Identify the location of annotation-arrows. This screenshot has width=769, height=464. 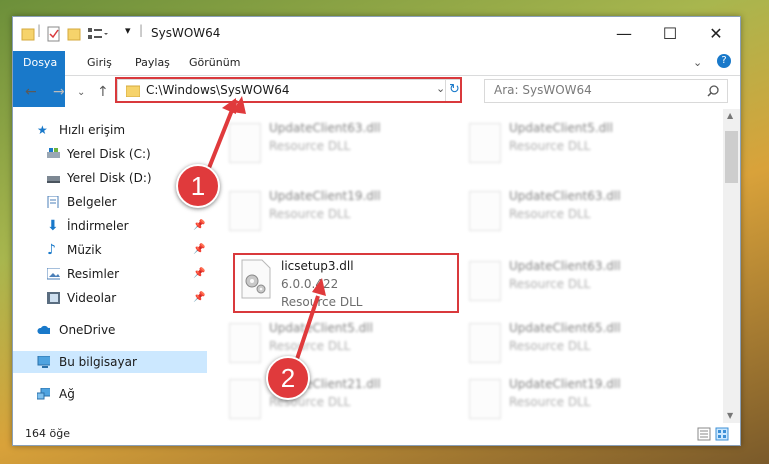
(264, 229).